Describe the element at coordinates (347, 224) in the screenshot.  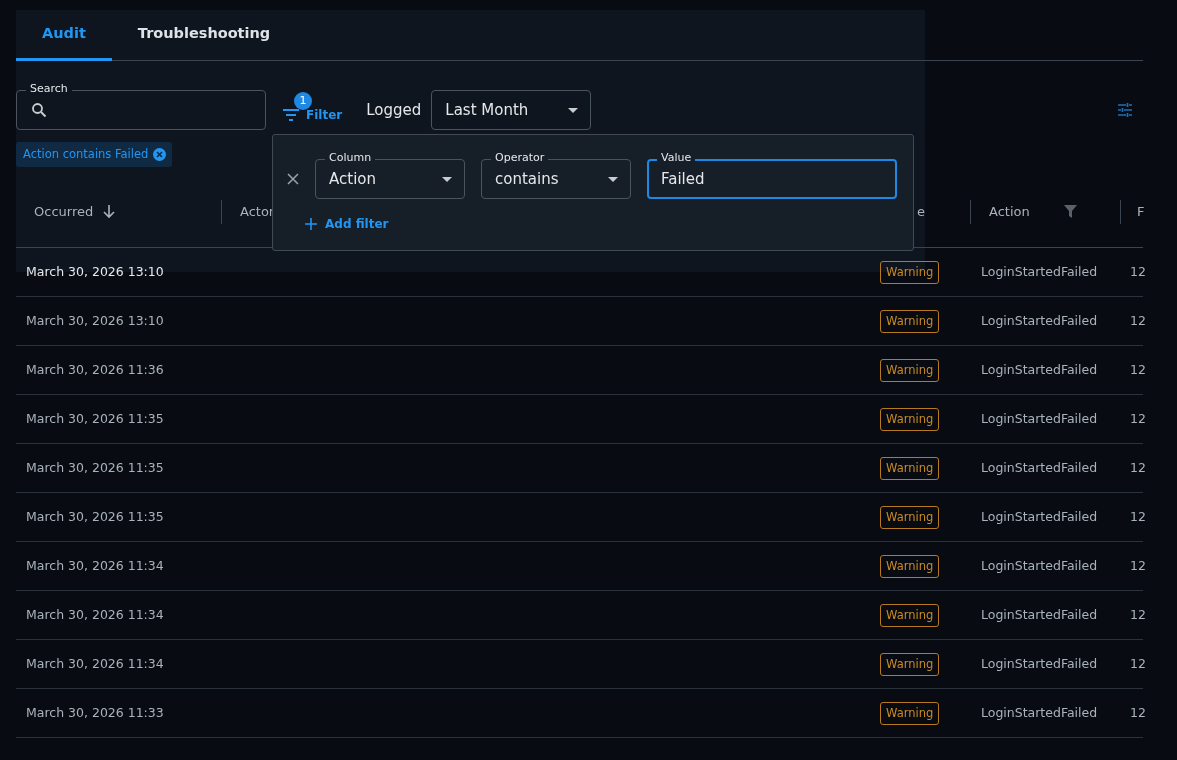
I see `add-filter-button: Add filter` at that location.